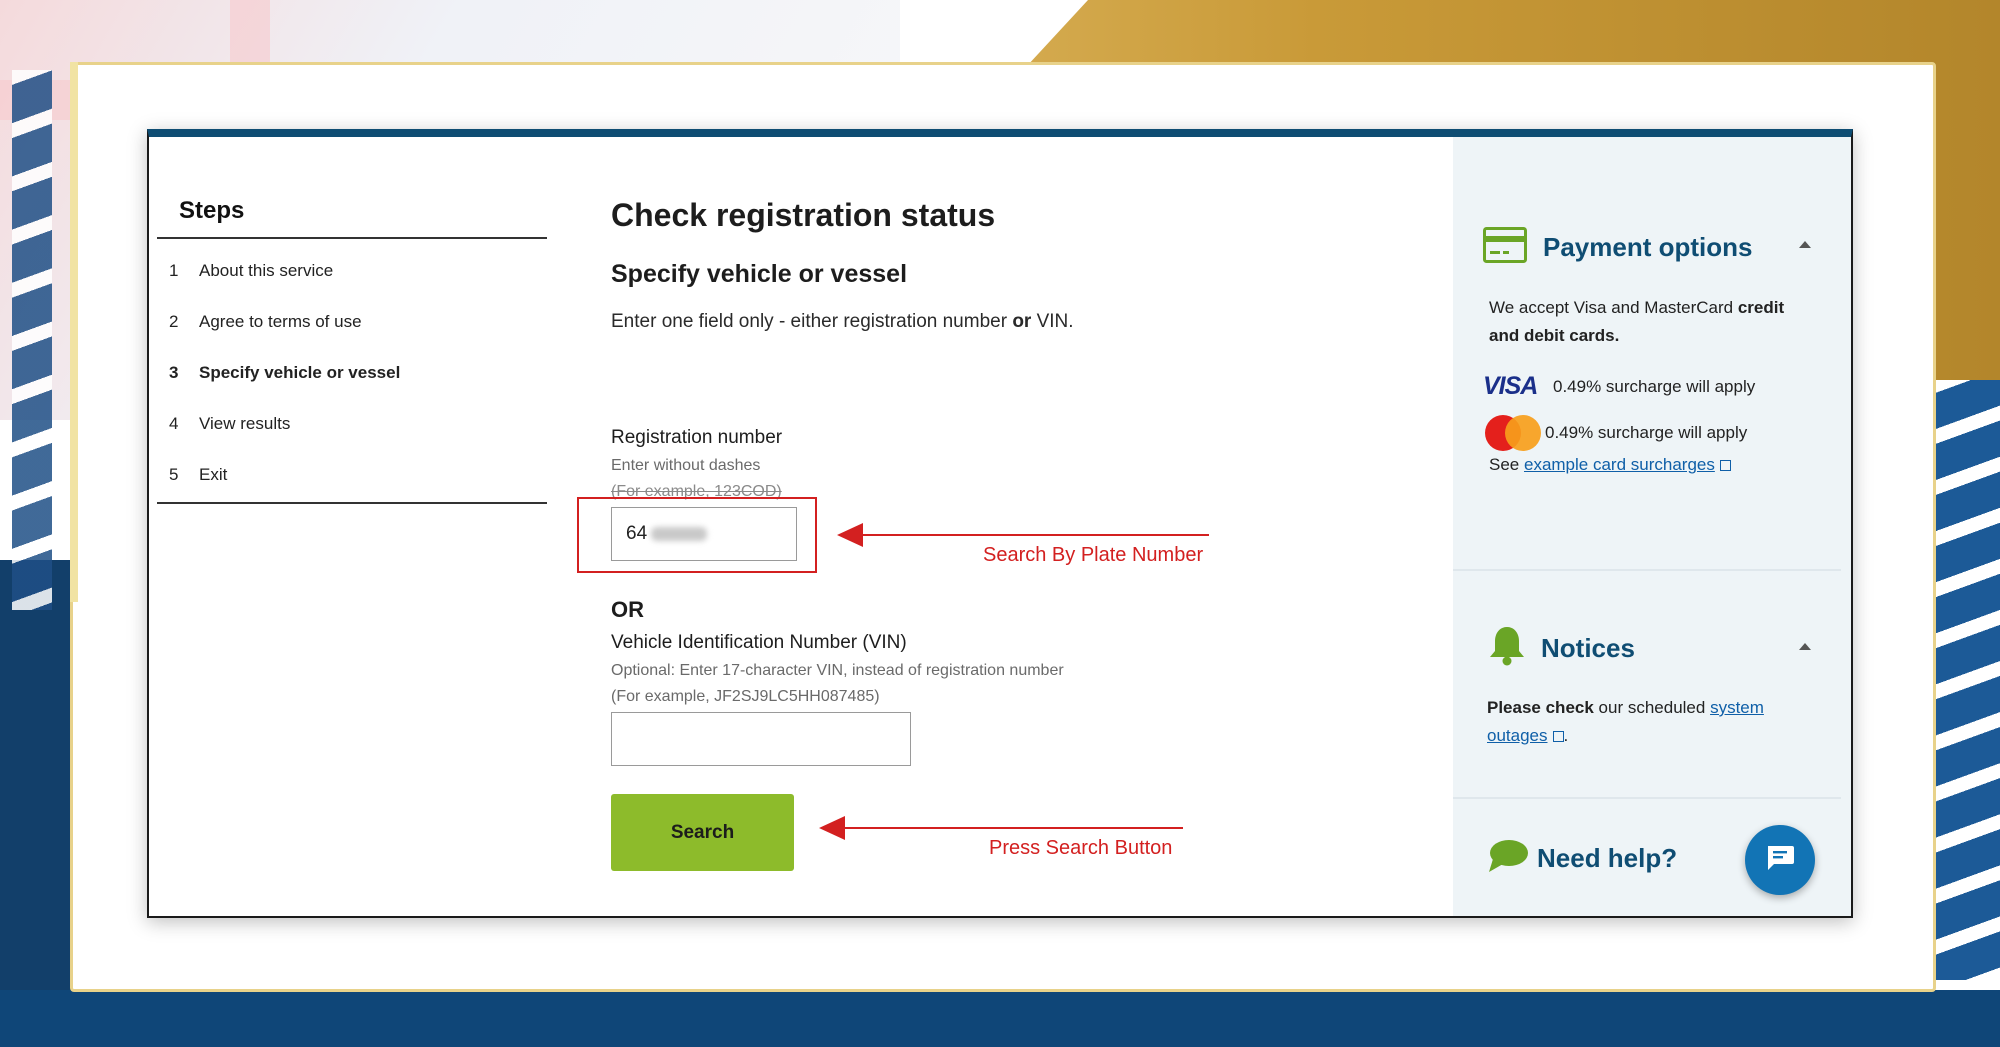 This screenshot has width=2000, height=1047. I want to click on annotation-arrow-line-search, so click(1004, 828).